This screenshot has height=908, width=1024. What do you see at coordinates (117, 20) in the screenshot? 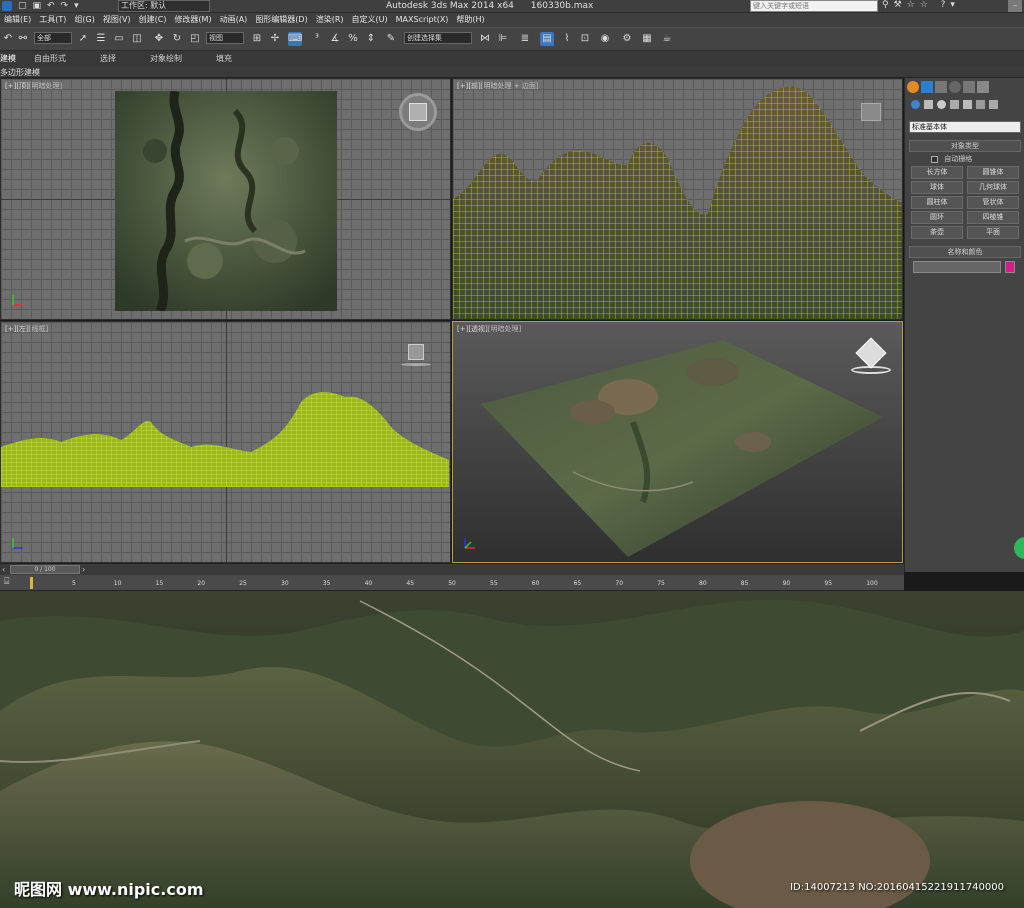
I see `menu-item: 视图(V)` at bounding box center [117, 20].